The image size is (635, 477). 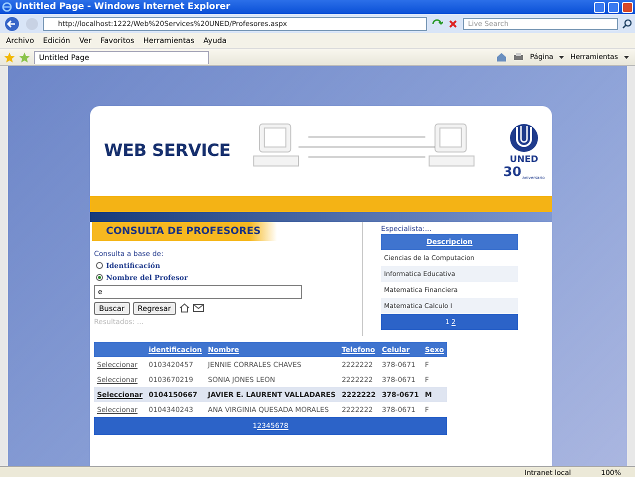 What do you see at coordinates (12, 24) in the screenshot?
I see `back-button` at bounding box center [12, 24].